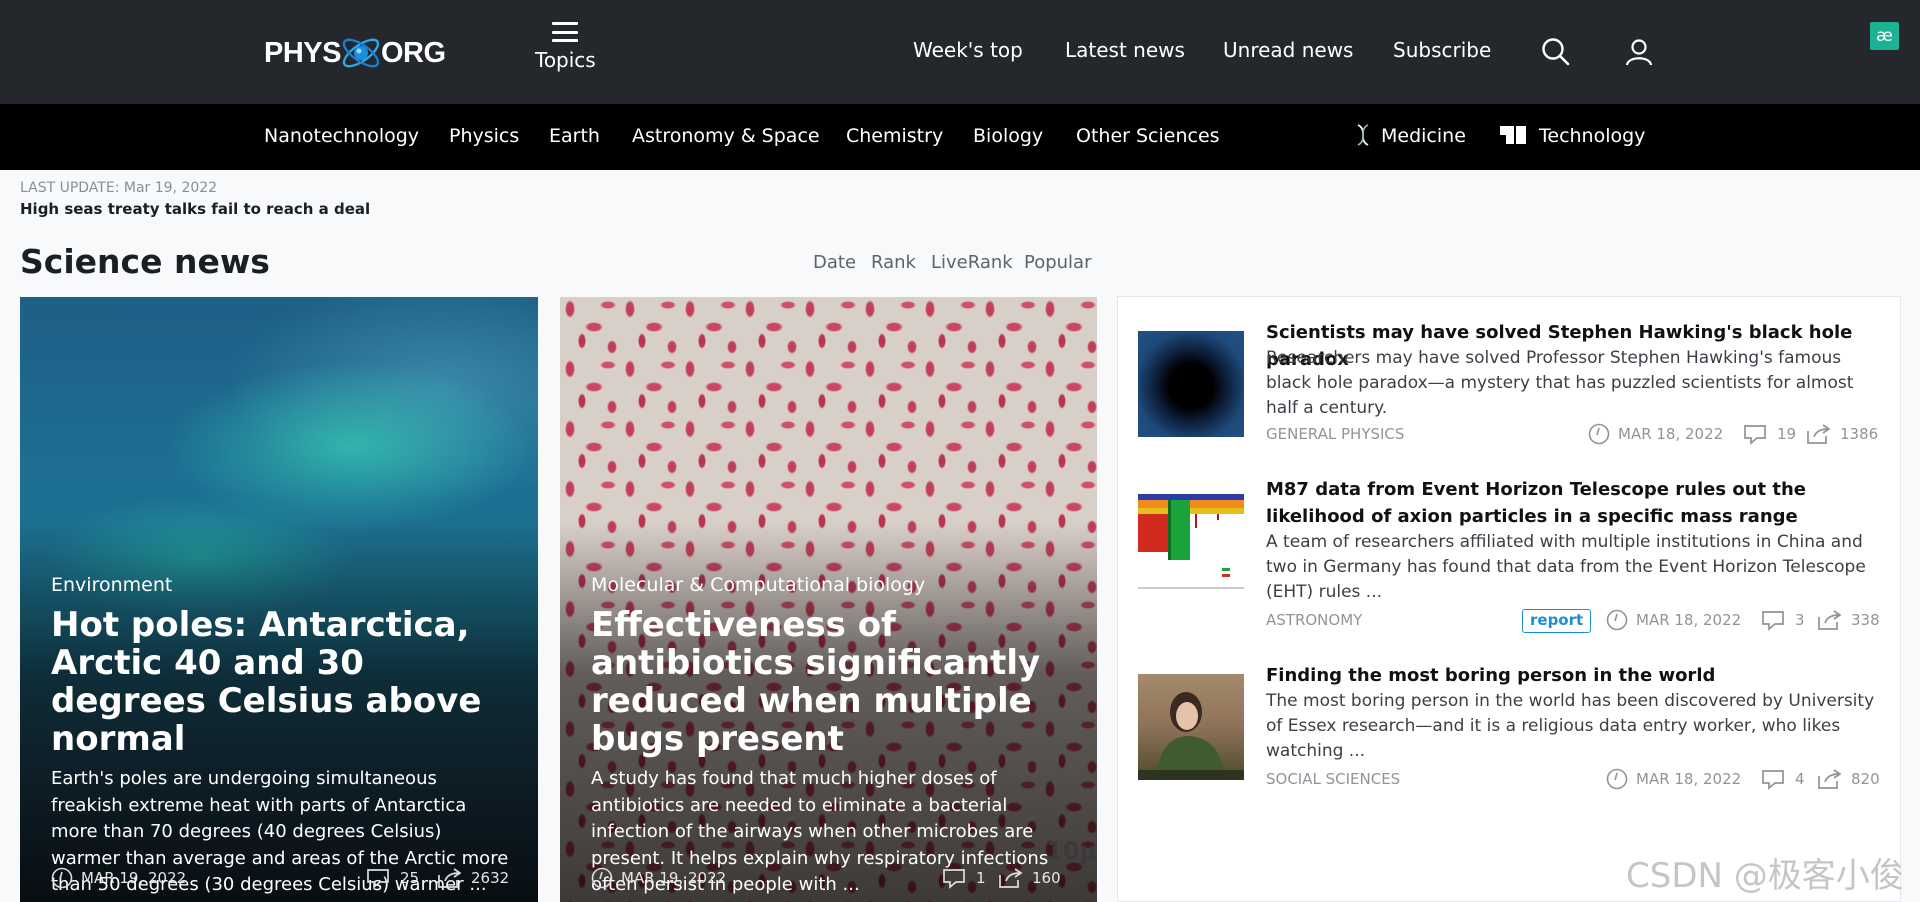 Image resolution: width=1920 pixels, height=902 pixels. I want to click on hamburger-icon, so click(565, 32).